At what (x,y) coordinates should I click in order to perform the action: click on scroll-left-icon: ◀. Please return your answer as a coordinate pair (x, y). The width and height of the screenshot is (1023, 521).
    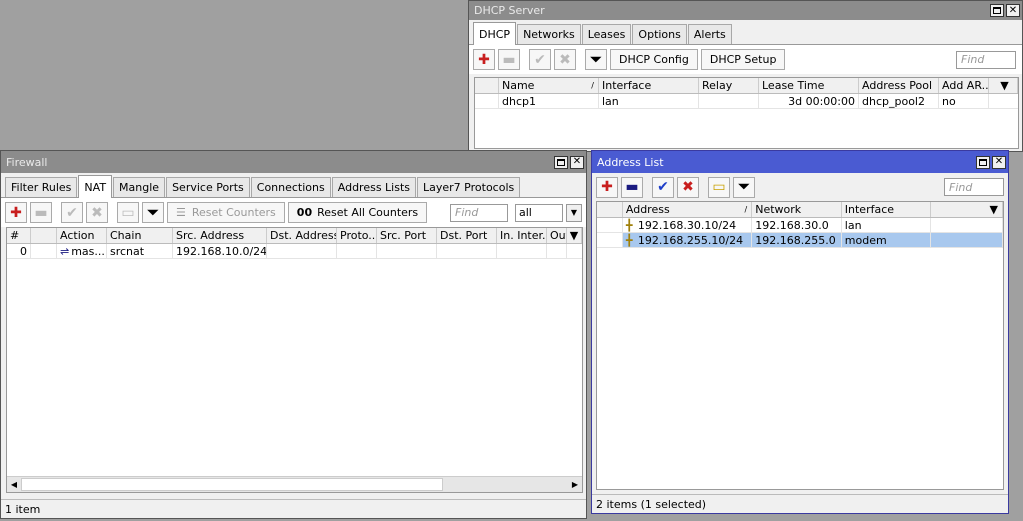
    Looking at the image, I should click on (14, 484).